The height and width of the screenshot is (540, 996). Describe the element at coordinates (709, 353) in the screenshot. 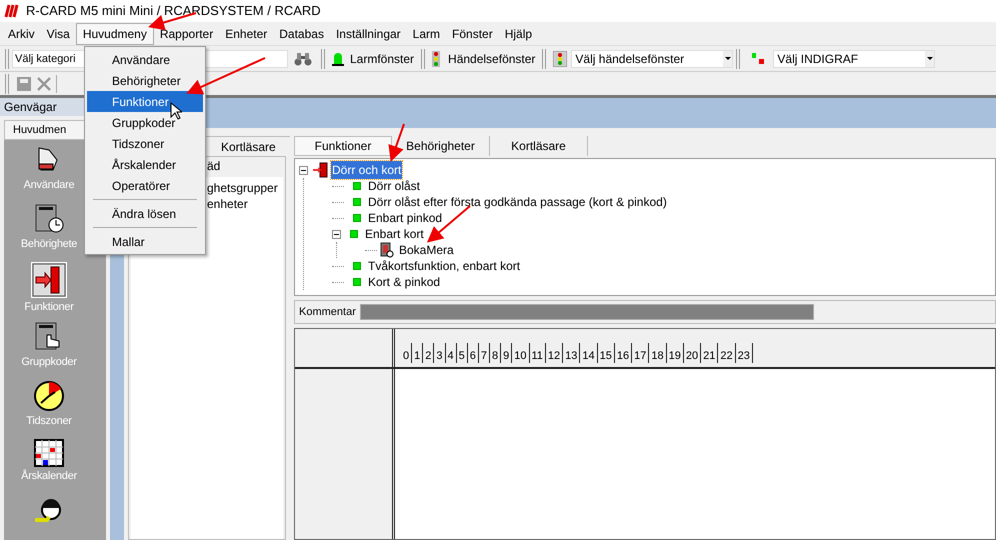

I see `hour-label: 21` at that location.